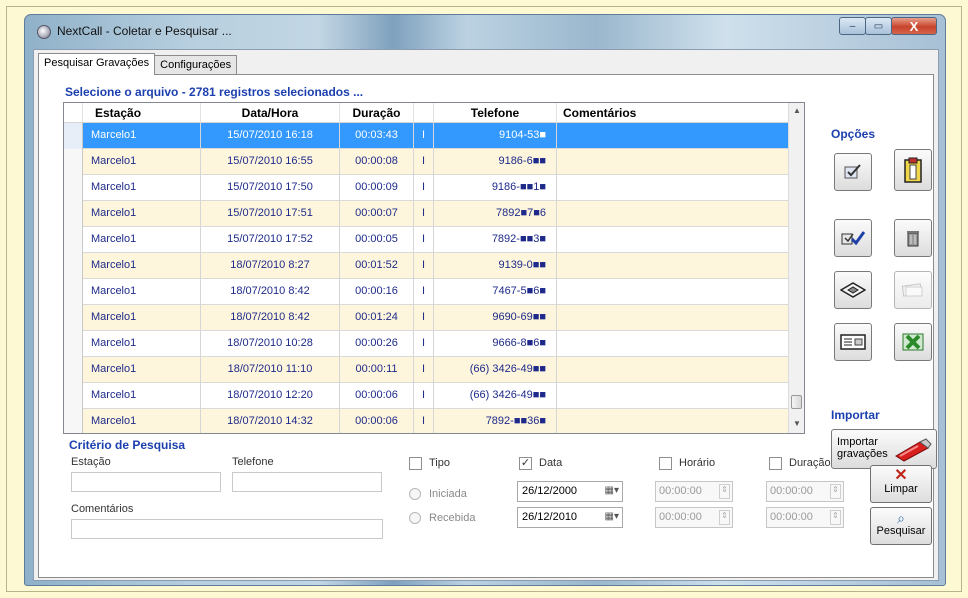 The width and height of the screenshot is (968, 598). I want to click on column-header-estacao: Estação, so click(142, 112).